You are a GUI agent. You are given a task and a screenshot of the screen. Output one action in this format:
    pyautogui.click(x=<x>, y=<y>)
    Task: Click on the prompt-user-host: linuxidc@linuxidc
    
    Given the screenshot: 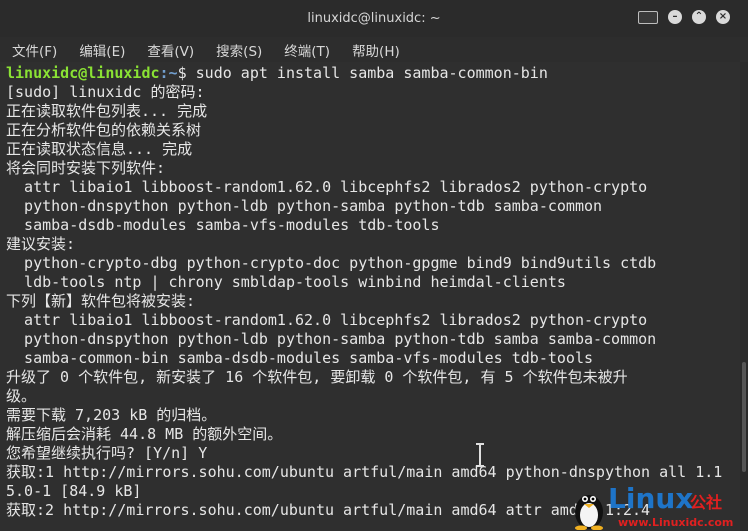 What is the action you would take?
    pyautogui.click(x=83, y=73)
    